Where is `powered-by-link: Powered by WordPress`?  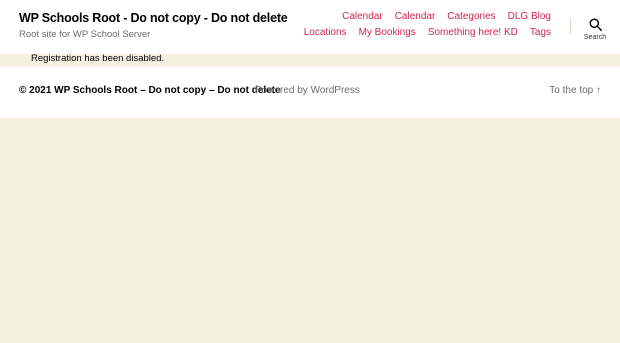 powered-by-link: Powered by WordPress is located at coordinates (307, 90).